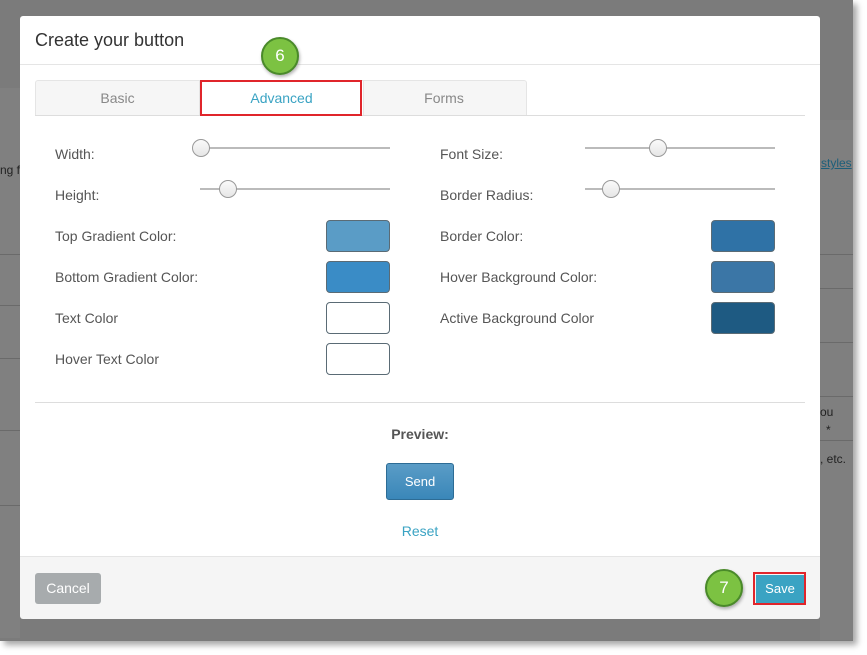  Describe the element at coordinates (680, 148) in the screenshot. I see `font-size-slider` at that location.